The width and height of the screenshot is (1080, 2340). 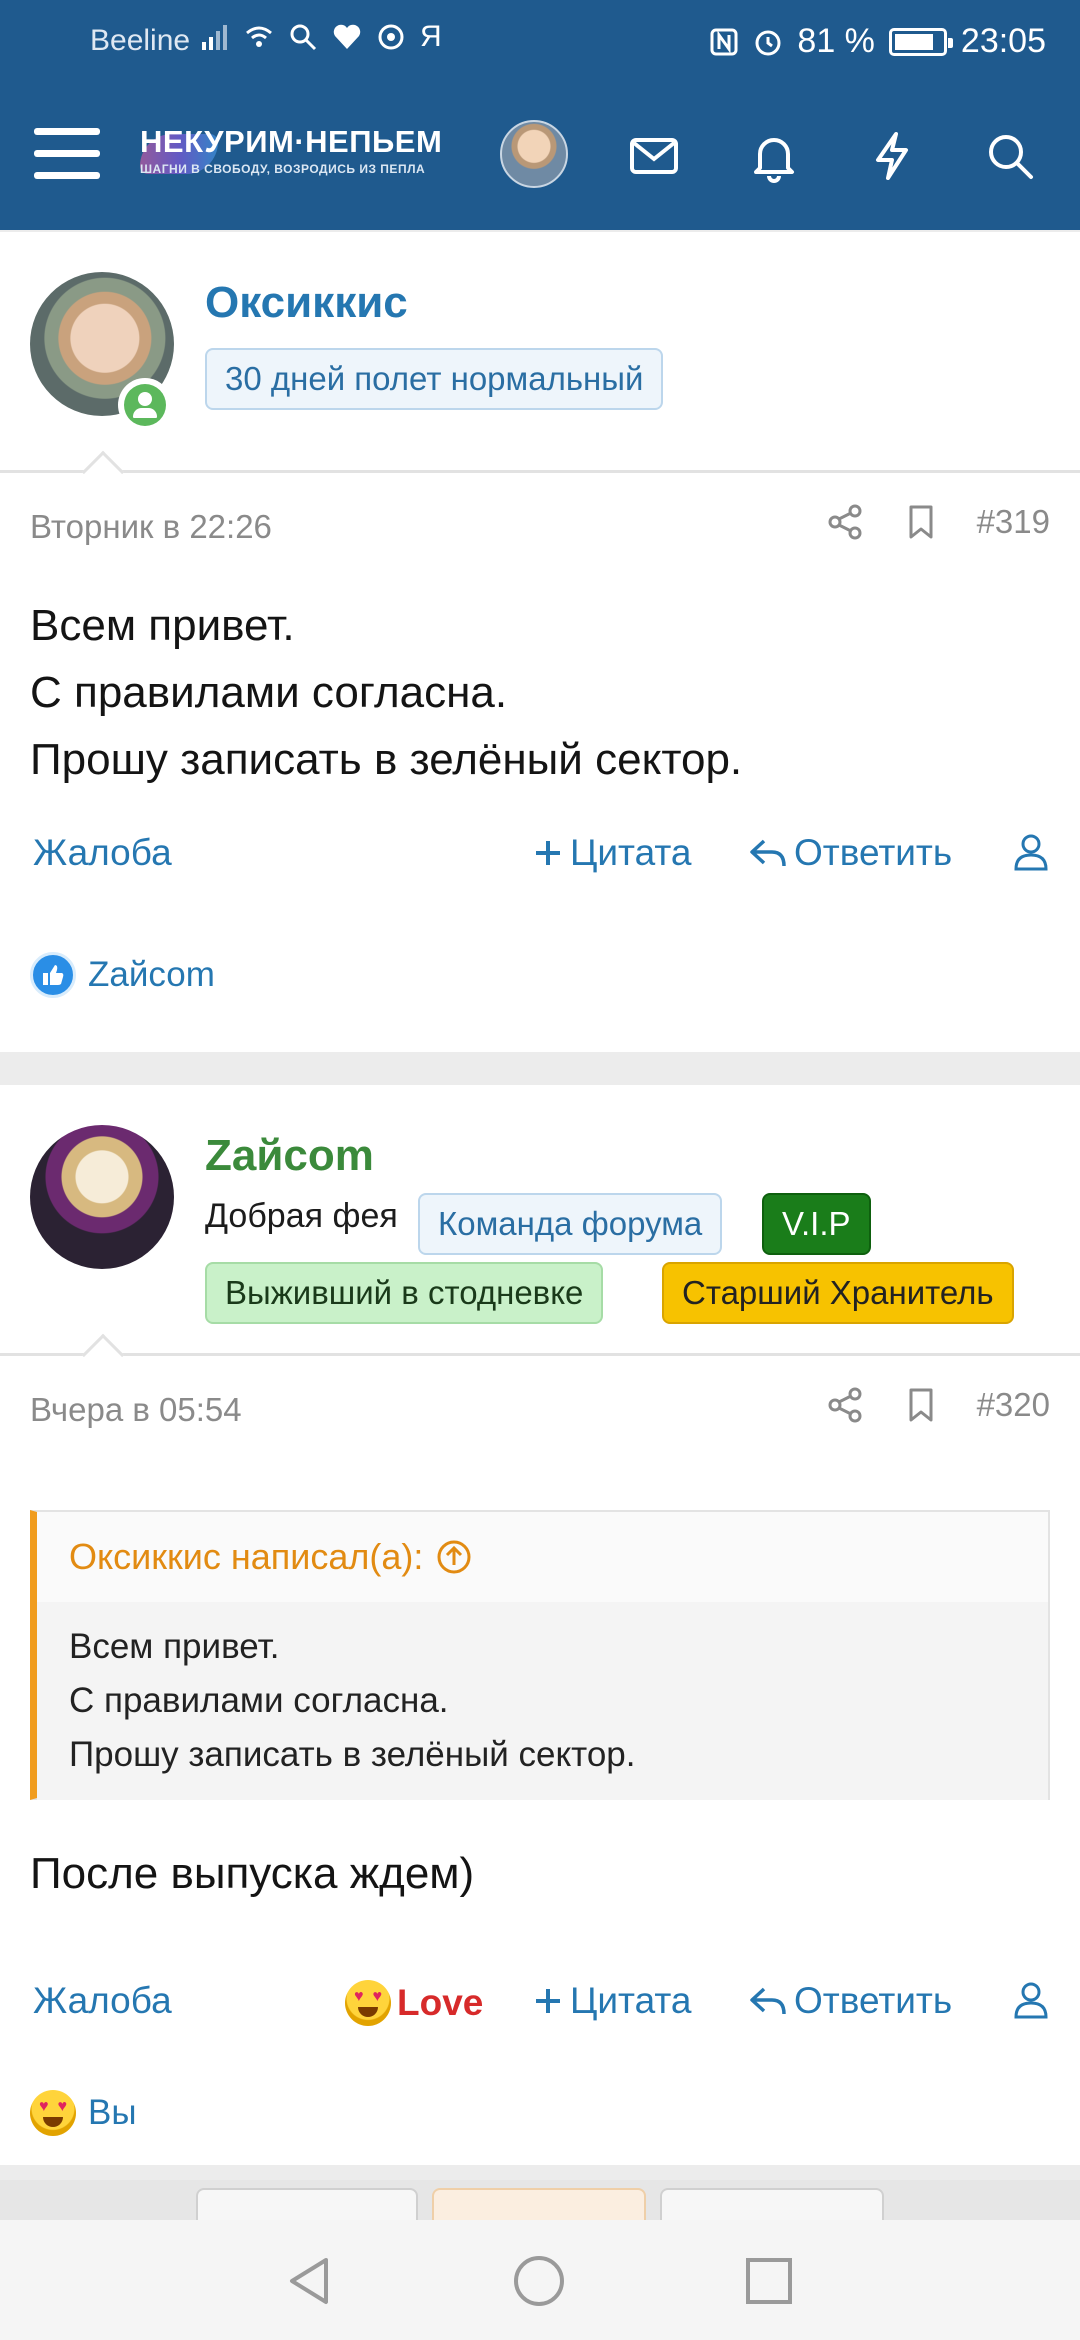 What do you see at coordinates (151, 975) in the screenshot?
I see `reaction-users: Zайсоm` at bounding box center [151, 975].